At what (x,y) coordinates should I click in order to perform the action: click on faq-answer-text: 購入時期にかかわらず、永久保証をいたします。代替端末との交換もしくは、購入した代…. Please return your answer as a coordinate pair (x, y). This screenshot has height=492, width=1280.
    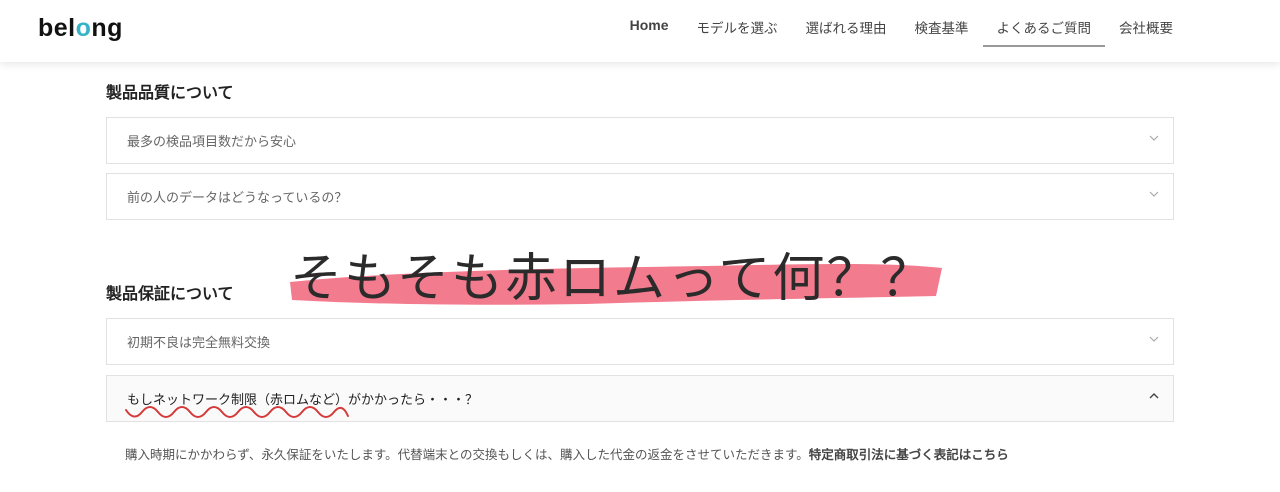
    Looking at the image, I should click on (467, 454).